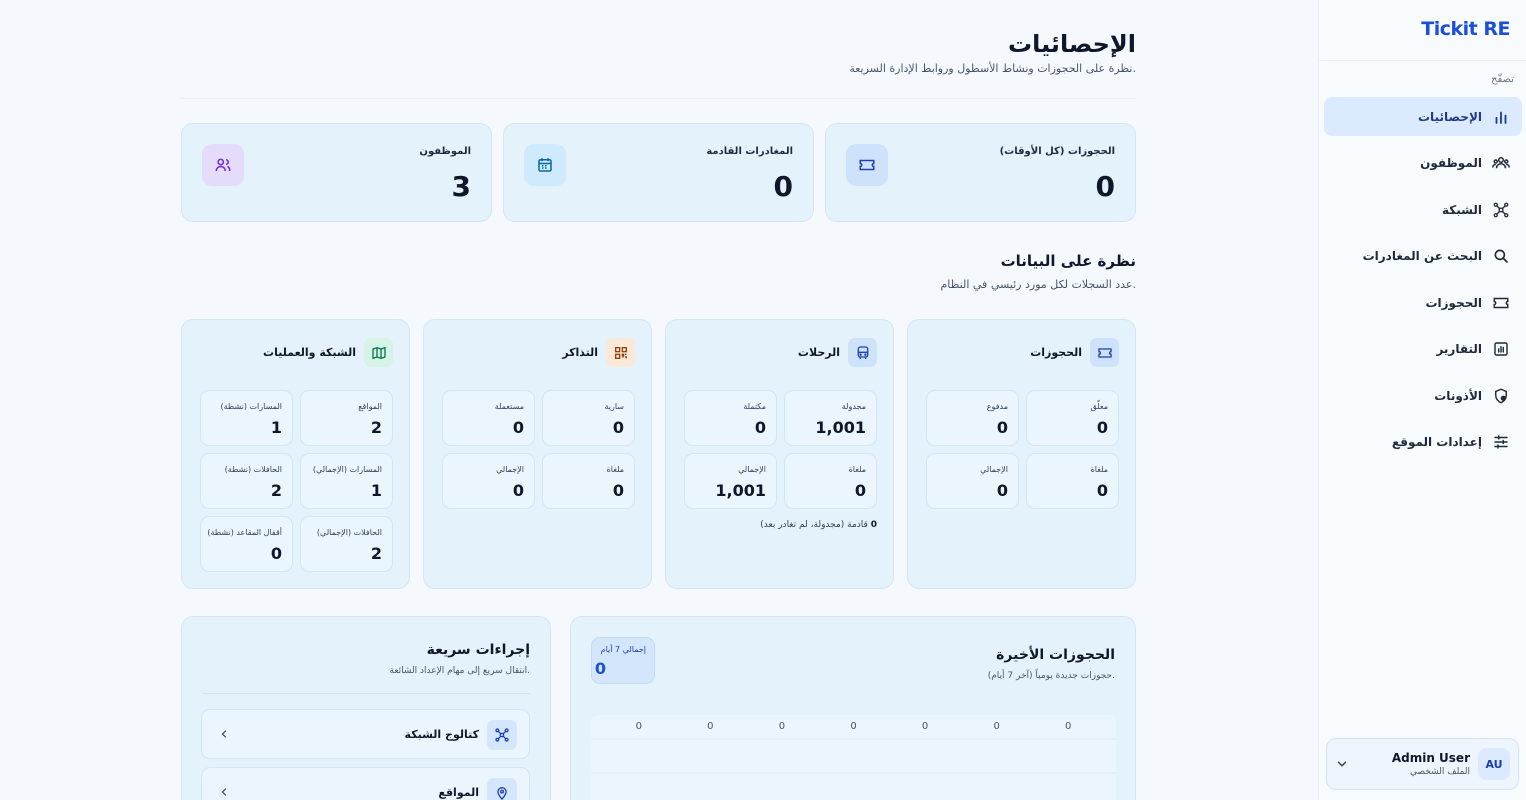  Describe the element at coordinates (537, 449) in the screenshot. I see `stat-grid: سارية 0 مستعملة 0 ملغاة 0 الإجمالي 0` at that location.